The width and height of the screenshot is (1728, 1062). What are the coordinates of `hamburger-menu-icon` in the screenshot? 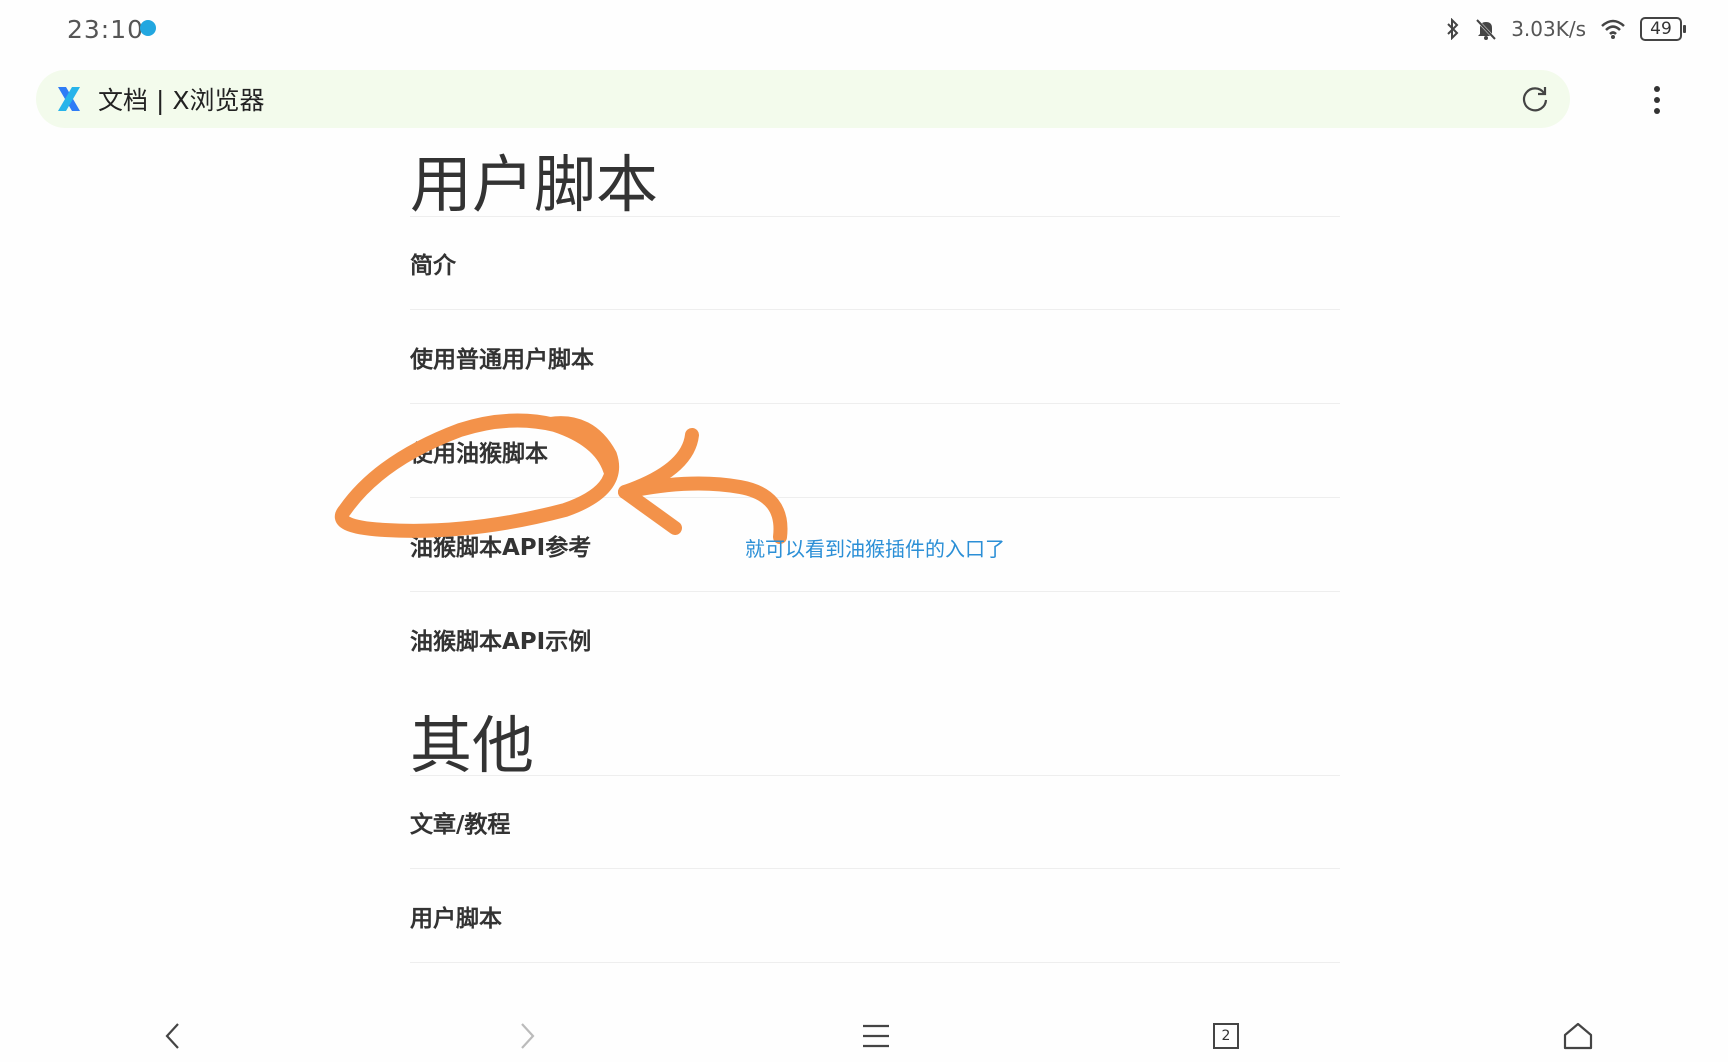 It's located at (876, 1036).